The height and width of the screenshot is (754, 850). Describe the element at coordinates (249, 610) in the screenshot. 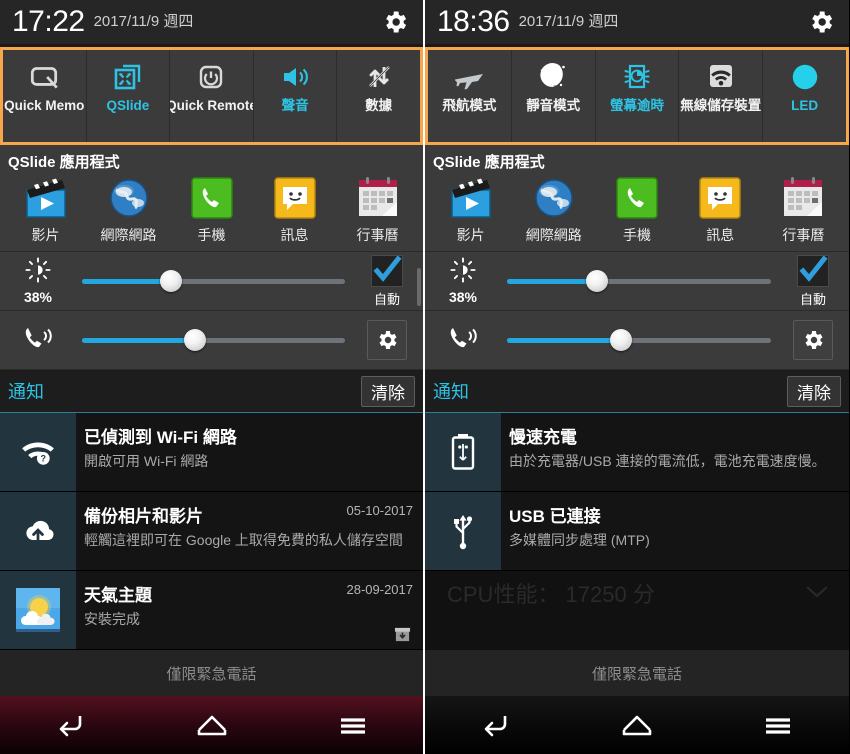

I see `notification-body: 天氣主題 安裝完成 28-09-2017` at that location.